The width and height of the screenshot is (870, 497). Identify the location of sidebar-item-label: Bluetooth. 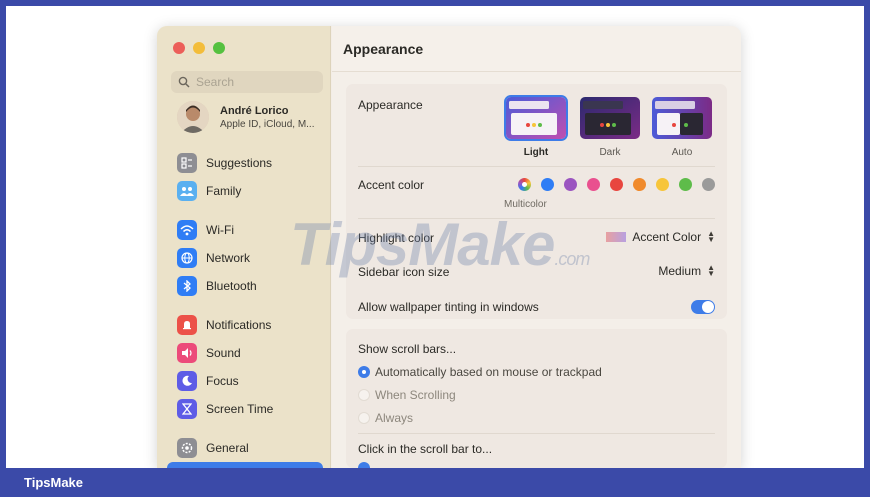
(231, 286).